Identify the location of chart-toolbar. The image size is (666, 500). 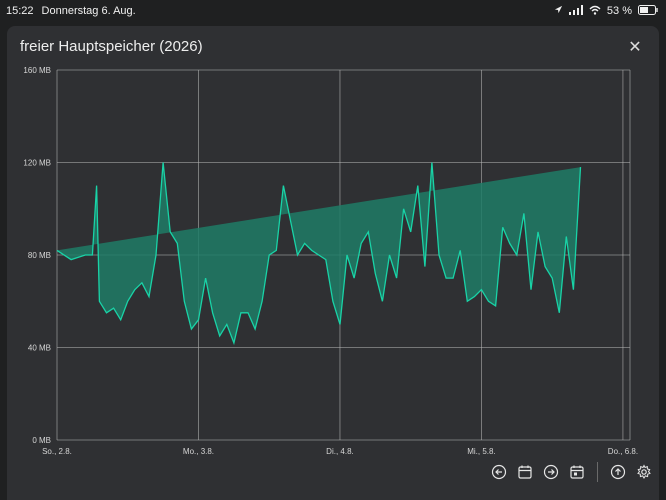
(571, 472).